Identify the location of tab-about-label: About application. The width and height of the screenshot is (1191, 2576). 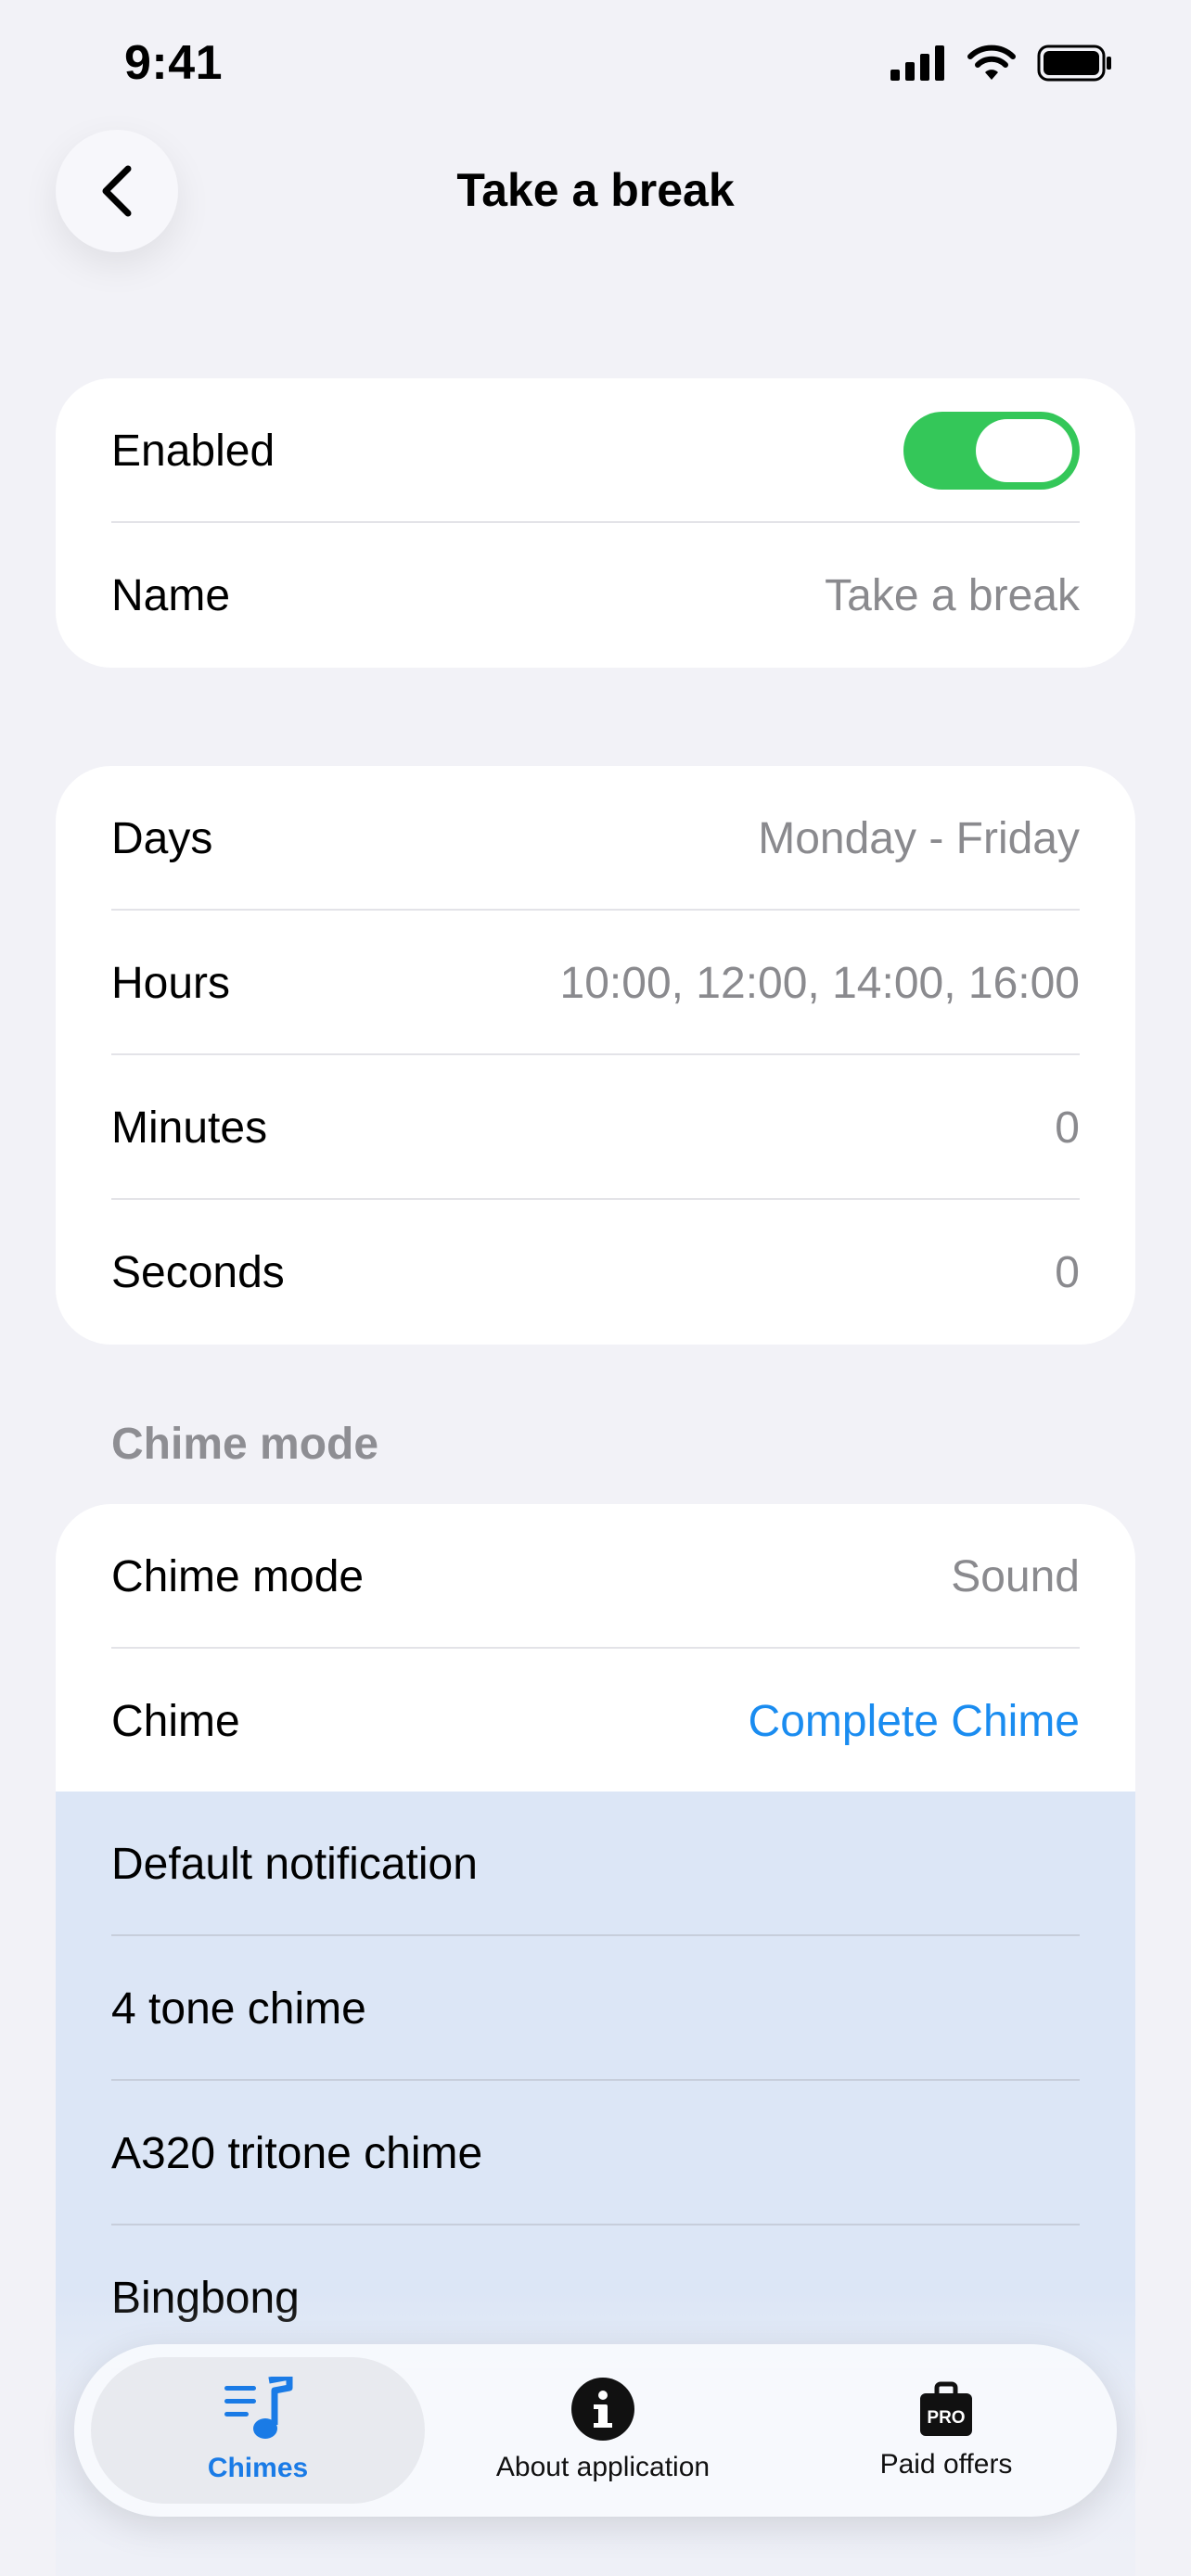
(603, 2467).